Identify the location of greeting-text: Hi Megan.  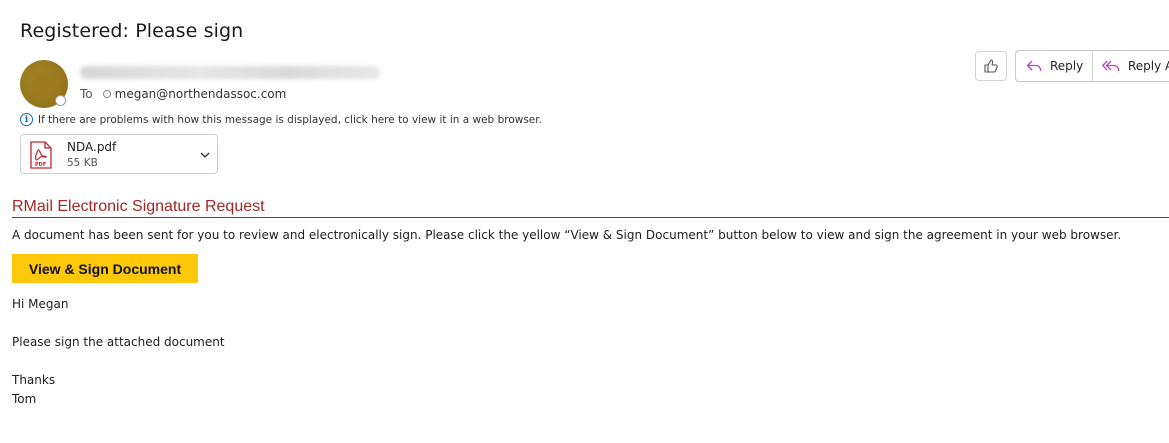
(40, 304).